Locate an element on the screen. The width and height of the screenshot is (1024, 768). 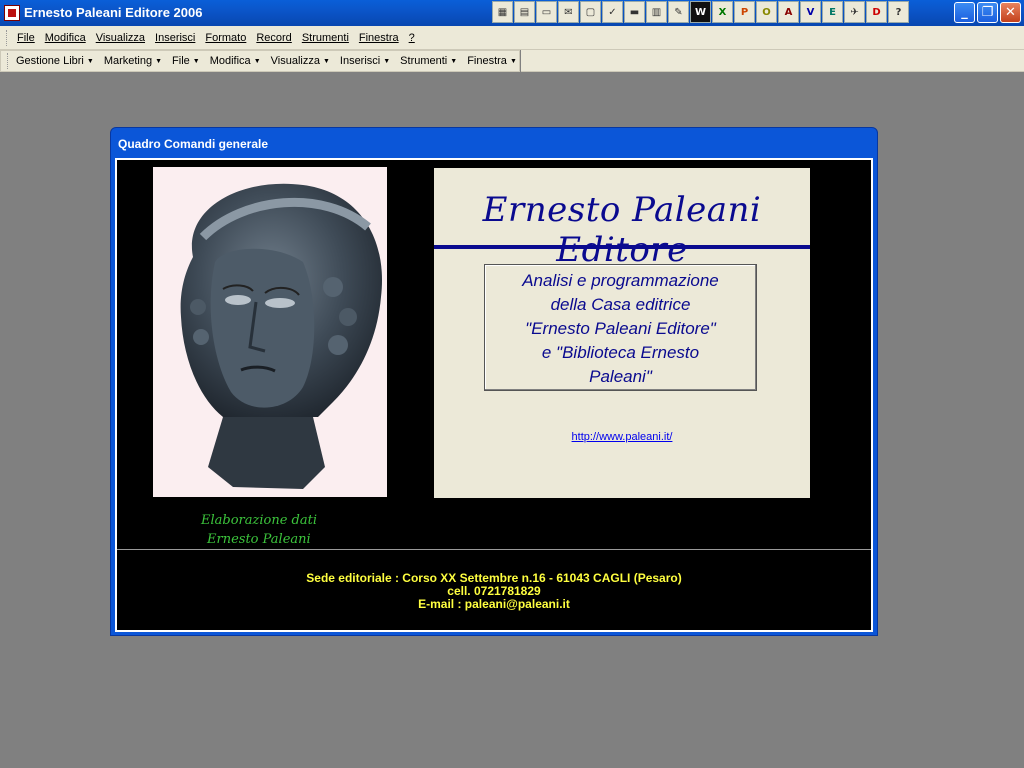
footer-divider is located at coordinates (494, 549).